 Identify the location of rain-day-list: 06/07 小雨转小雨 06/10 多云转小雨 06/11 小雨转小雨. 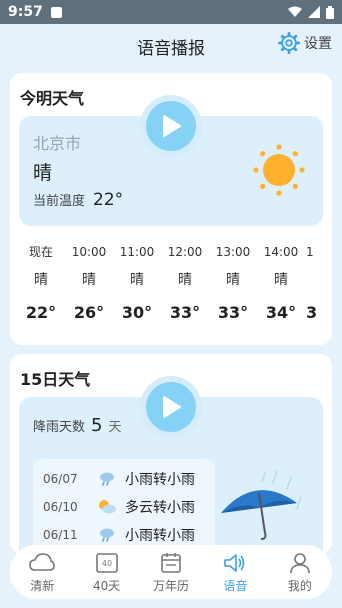
(124, 506).